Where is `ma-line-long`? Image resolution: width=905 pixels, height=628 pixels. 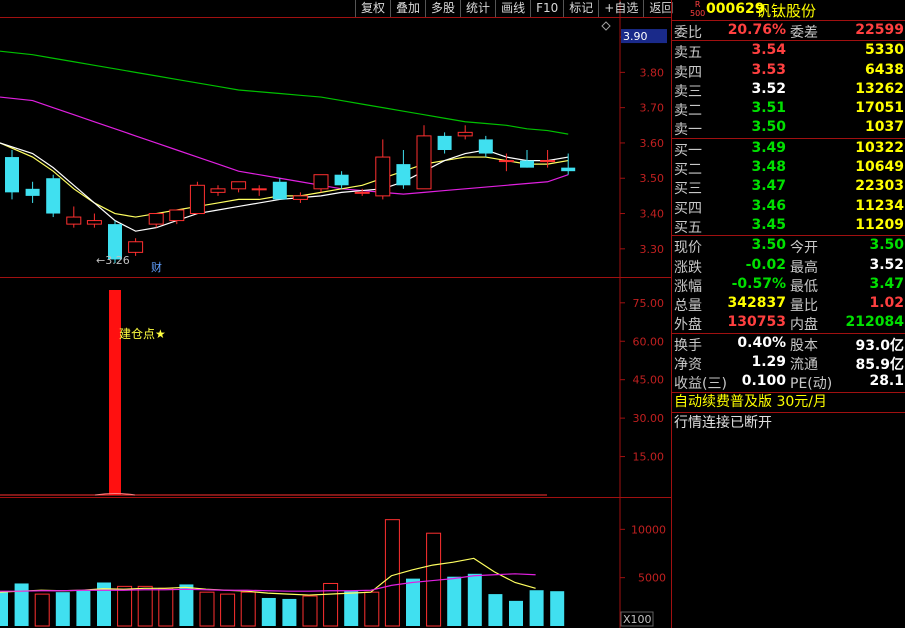
ma-line-long is located at coordinates (284, 92).